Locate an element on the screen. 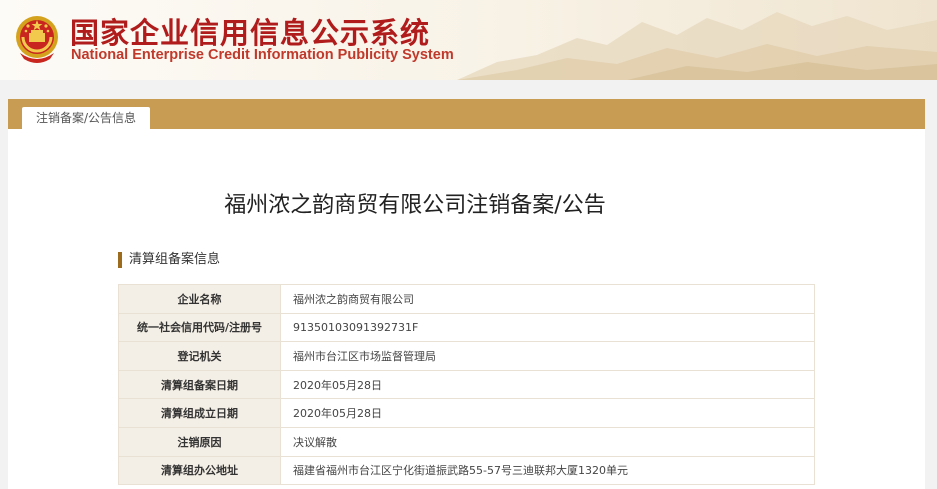  table-row: 注销原因 决议解散 is located at coordinates (466, 441).